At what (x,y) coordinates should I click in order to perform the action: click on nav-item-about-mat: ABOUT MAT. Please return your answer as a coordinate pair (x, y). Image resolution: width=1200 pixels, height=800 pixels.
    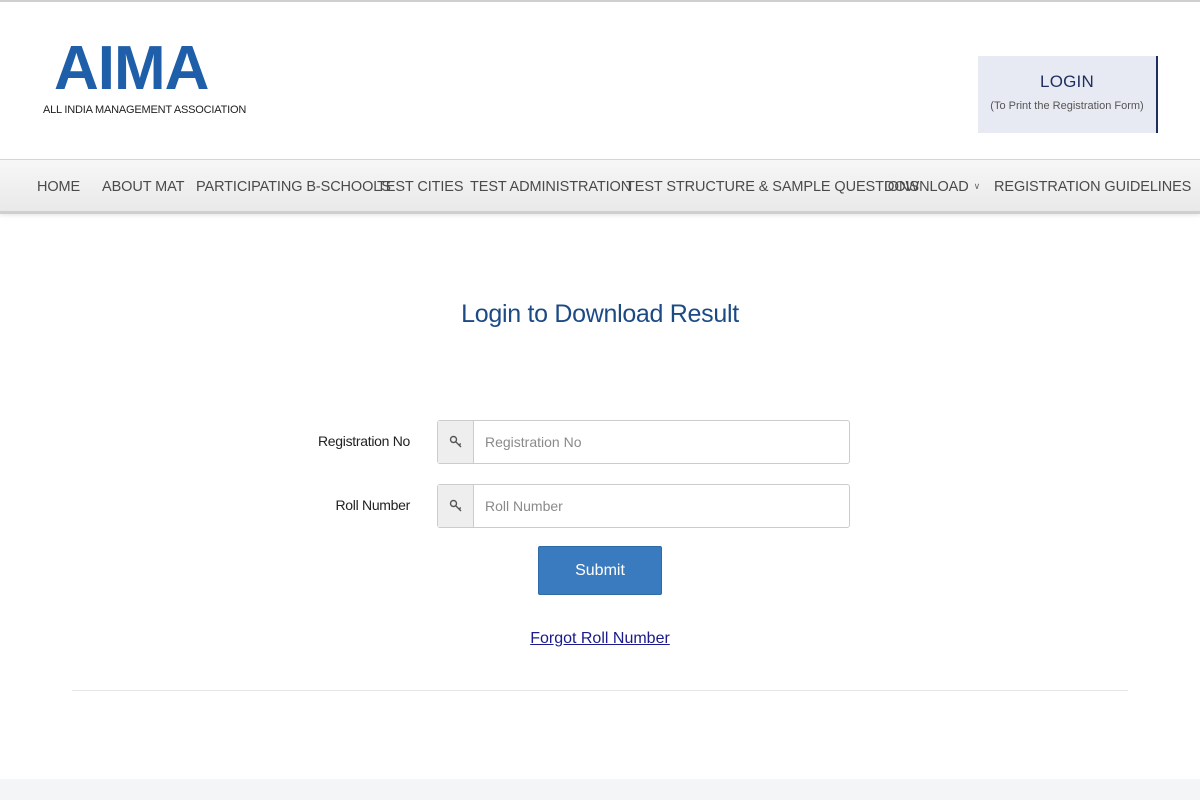
    Looking at the image, I should click on (143, 187).